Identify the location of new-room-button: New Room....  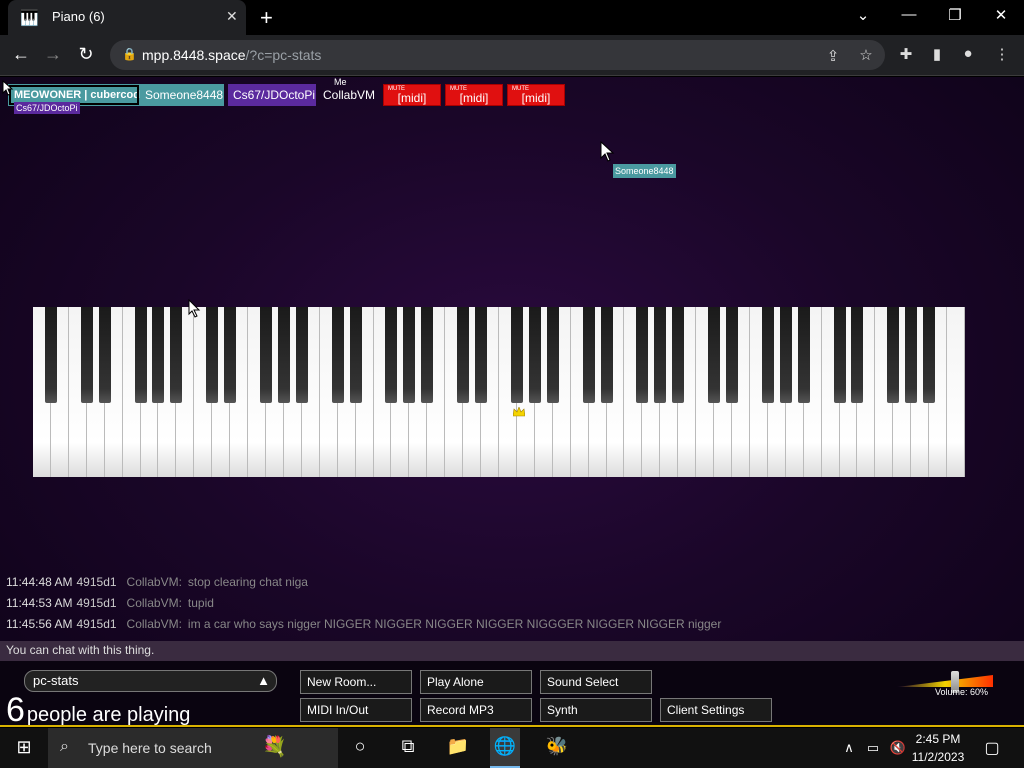
(356, 682).